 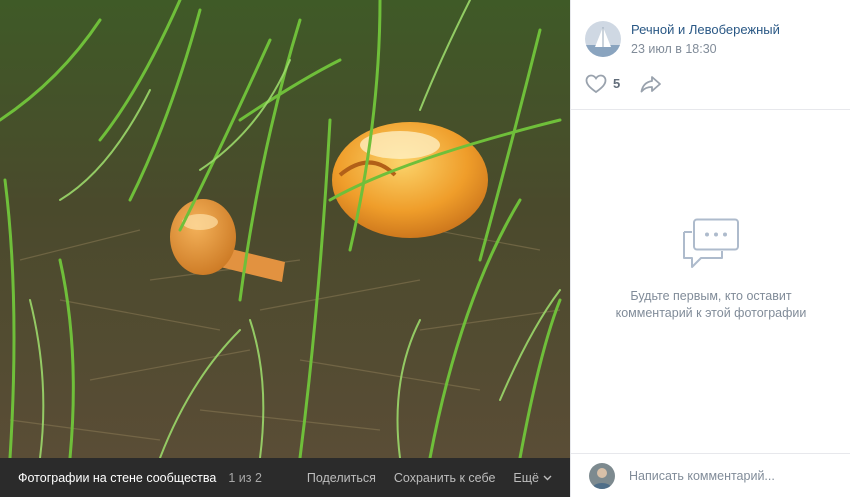 I want to click on share-photo-button: Поделиться, so click(x=341, y=478).